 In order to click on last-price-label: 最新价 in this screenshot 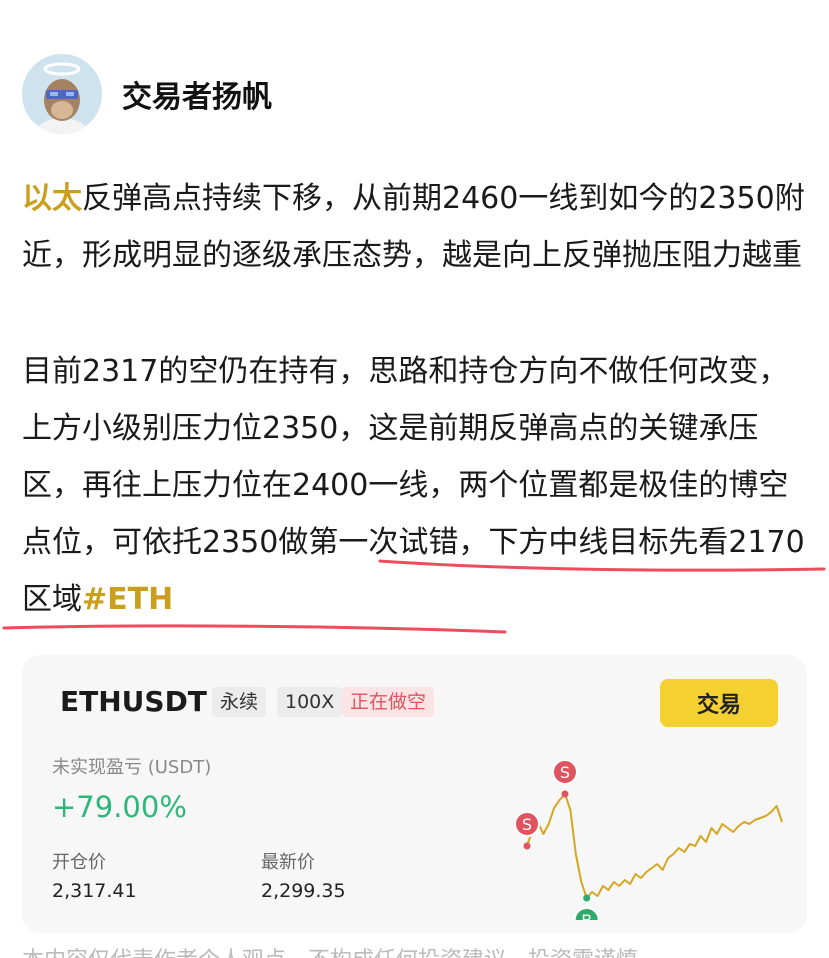, I will do `click(288, 862)`.